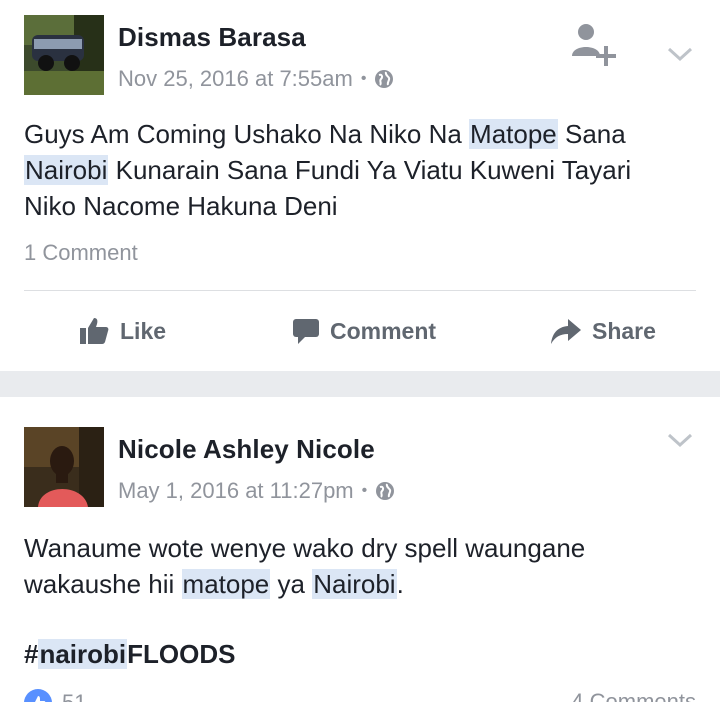  Describe the element at coordinates (624, 330) in the screenshot. I see `share-label: Share` at that location.